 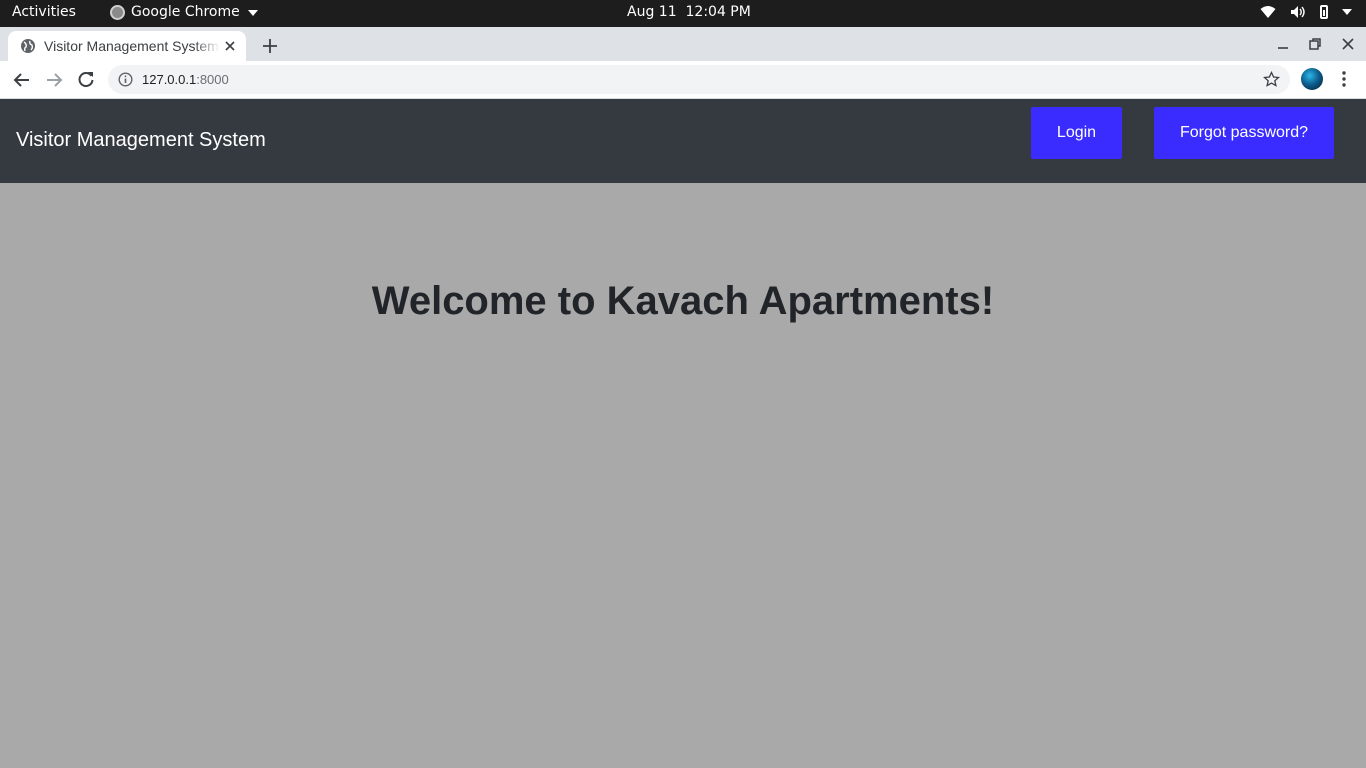 I want to click on url-host: 127.0.0.1, so click(x=169, y=79).